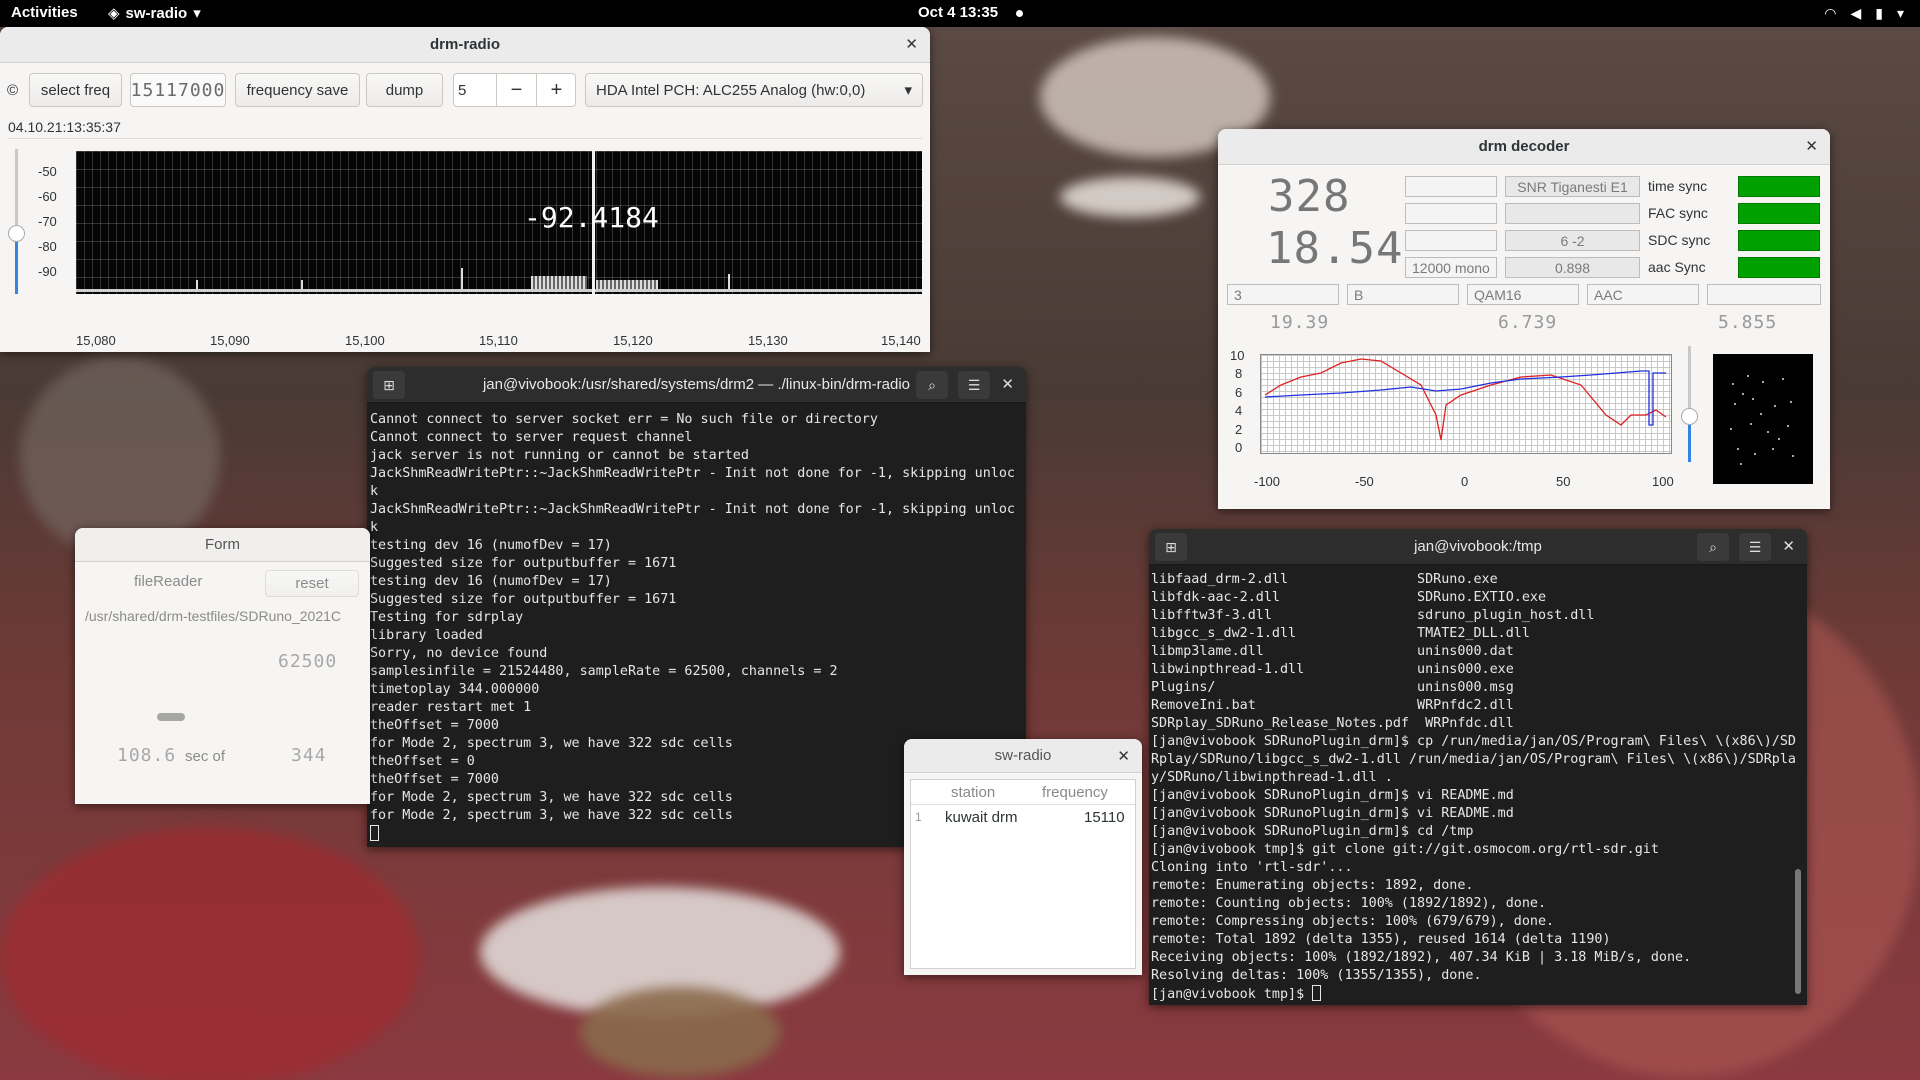 The width and height of the screenshot is (1920, 1080). I want to click on x-tick: 15,100, so click(365, 340).